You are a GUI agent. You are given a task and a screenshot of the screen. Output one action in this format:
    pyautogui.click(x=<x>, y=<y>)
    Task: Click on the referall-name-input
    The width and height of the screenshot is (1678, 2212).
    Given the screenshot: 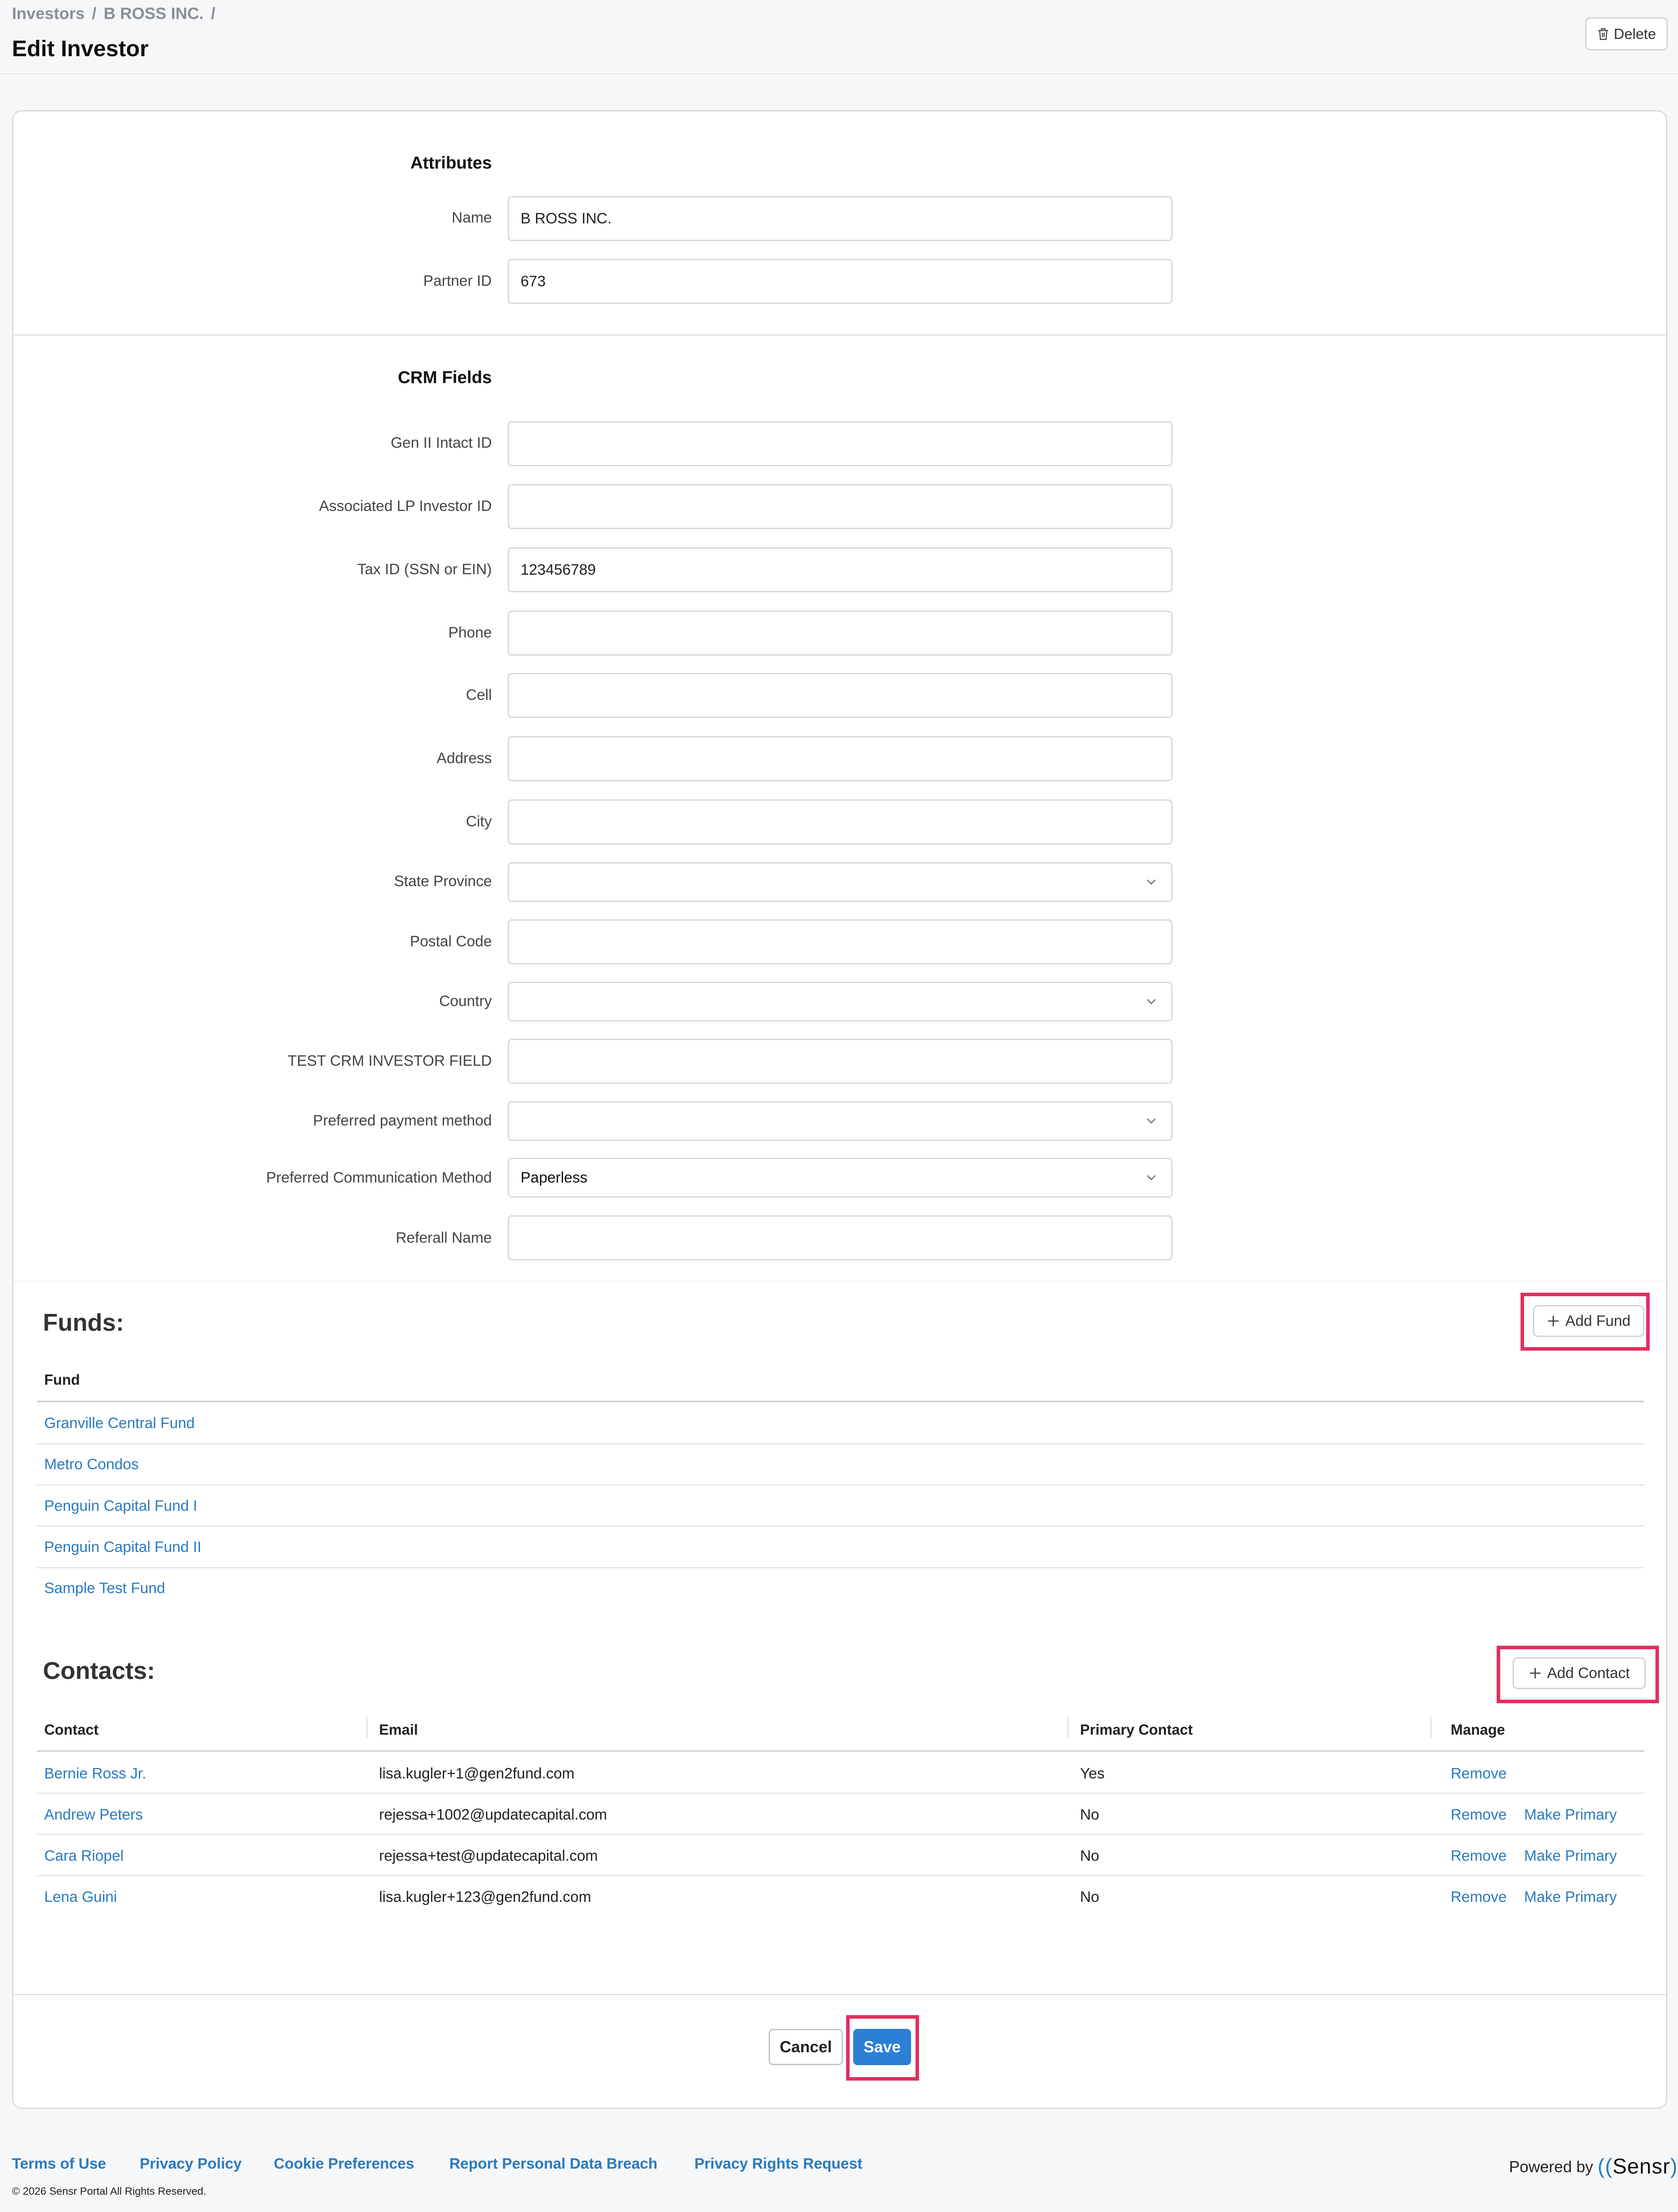 What is the action you would take?
    pyautogui.click(x=840, y=1237)
    